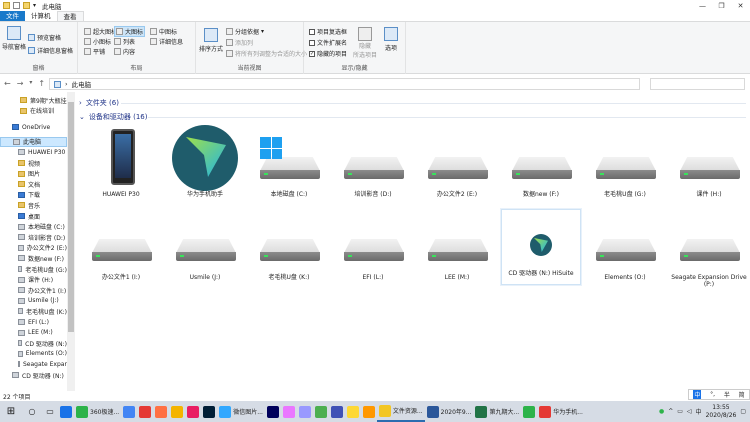 This screenshot has width=750, height=422. Describe the element at coordinates (50, 50) in the screenshot. I see `details-pane-button: 详细信息窗格` at that location.